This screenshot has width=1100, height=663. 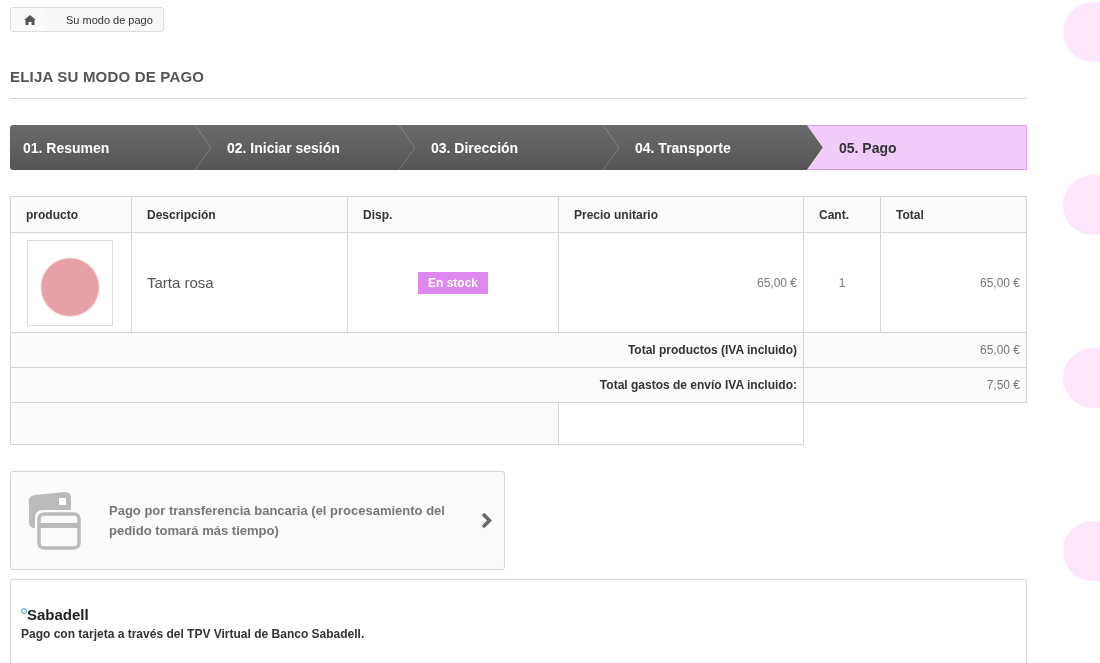 I want to click on column-header: Precio unitario, so click(x=681, y=214).